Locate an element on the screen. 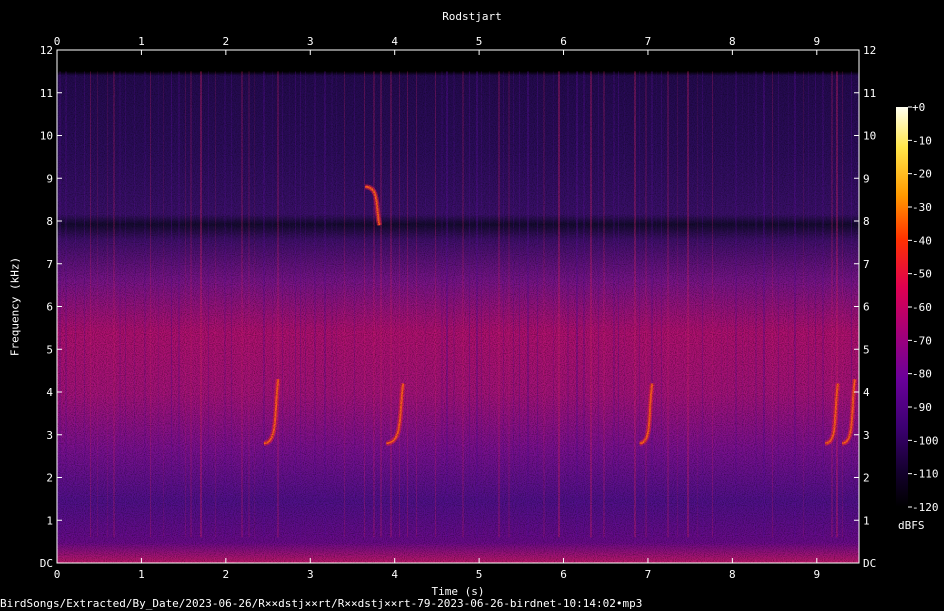  y-tick-label-right: 9 is located at coordinates (866, 178).